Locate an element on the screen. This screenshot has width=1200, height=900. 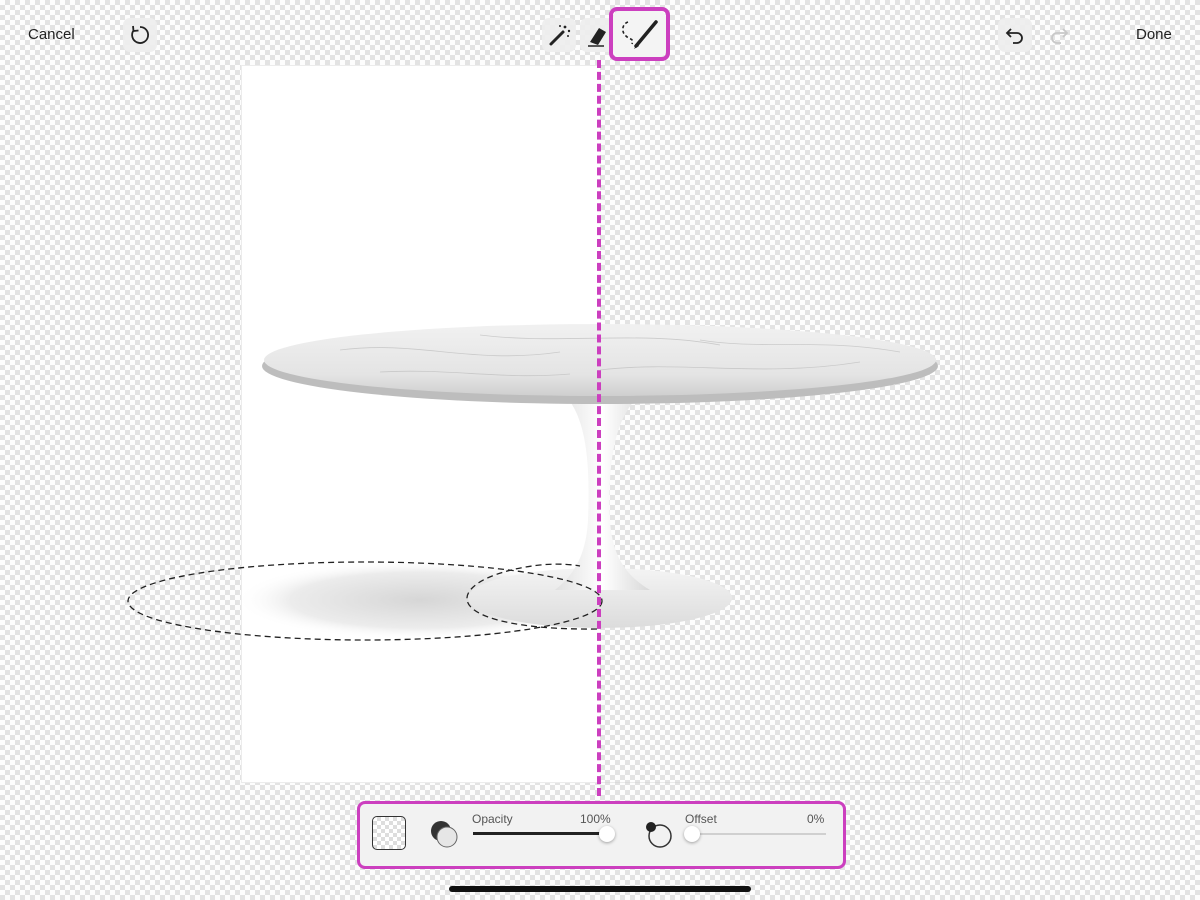
offset-label: Offset is located at coordinates (701, 819).